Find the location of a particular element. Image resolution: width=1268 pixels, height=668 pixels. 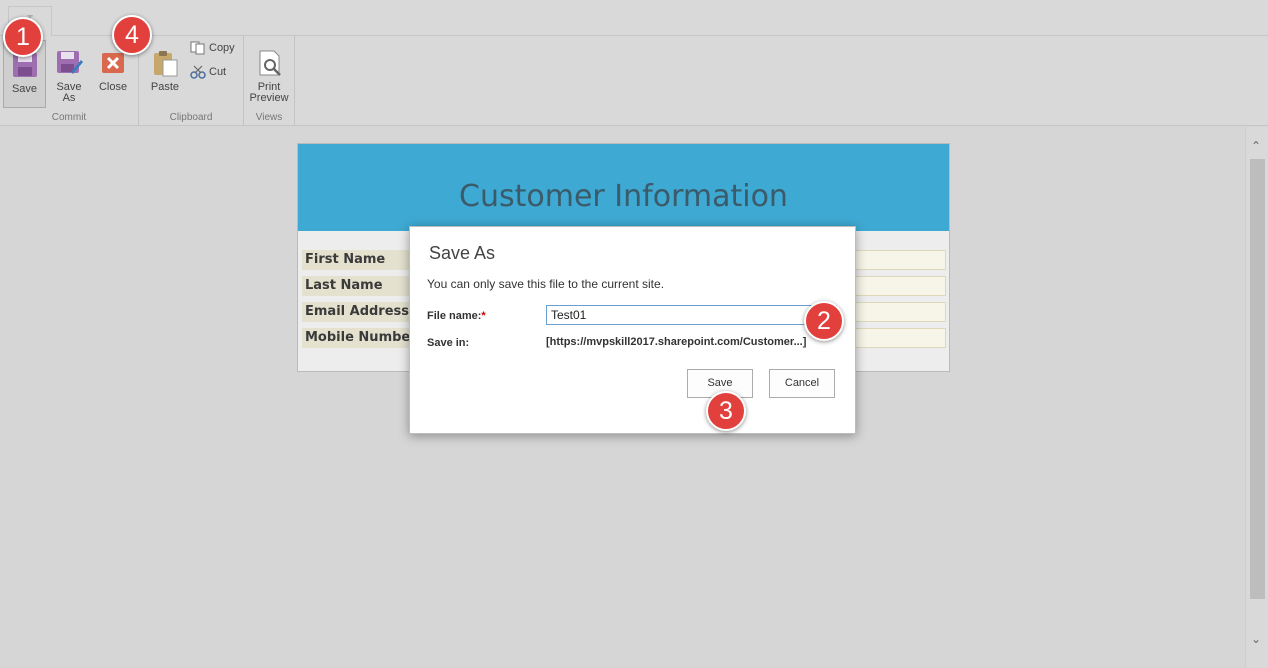

print-preview-label-2: Preview is located at coordinates (269, 98).